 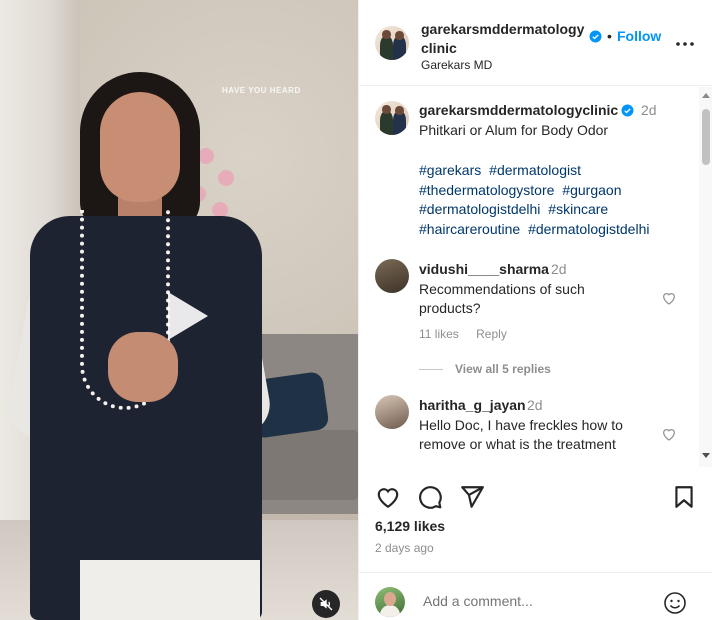 I want to click on caption-text: Phitkari or Alum for Body Odor, so click(x=514, y=130).